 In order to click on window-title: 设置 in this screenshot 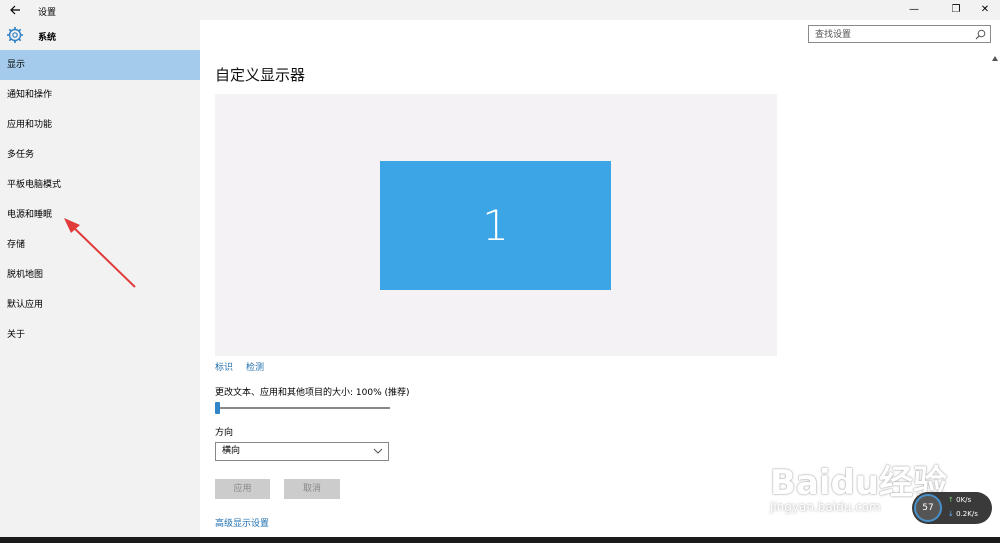, I will do `click(47, 13)`.